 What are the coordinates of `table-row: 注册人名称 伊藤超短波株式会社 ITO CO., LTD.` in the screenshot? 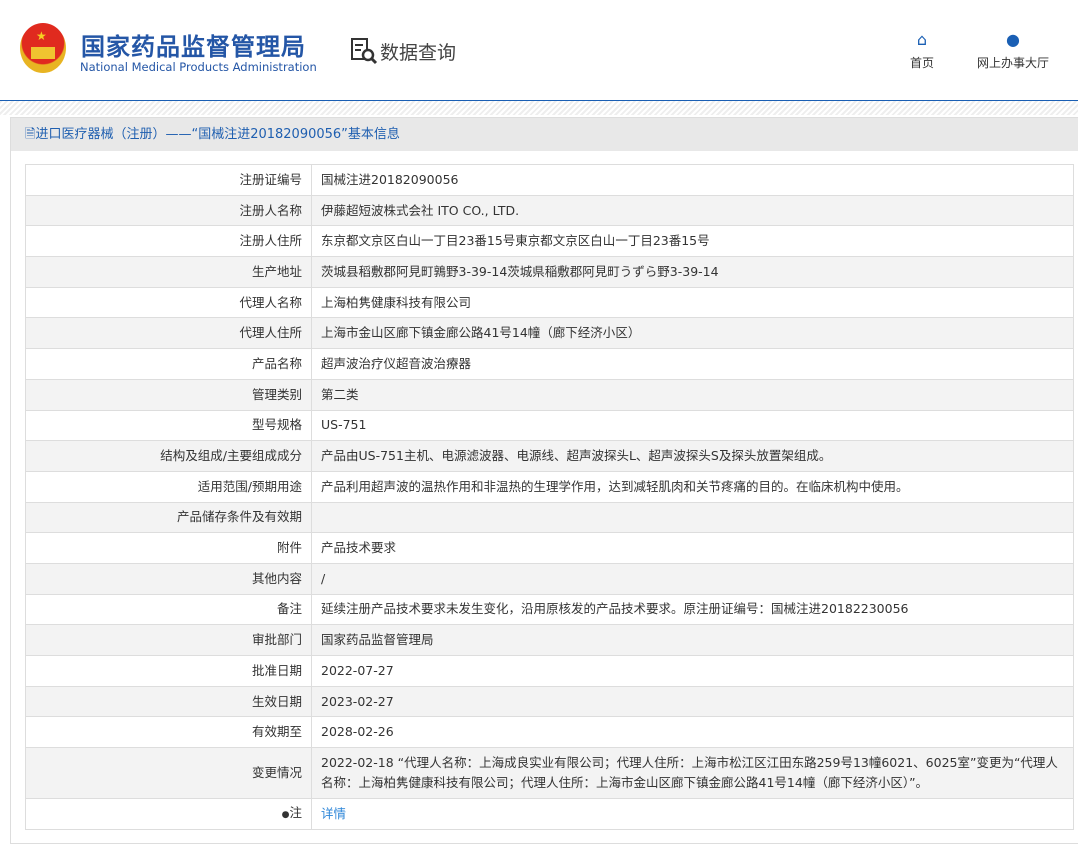 It's located at (549, 210).